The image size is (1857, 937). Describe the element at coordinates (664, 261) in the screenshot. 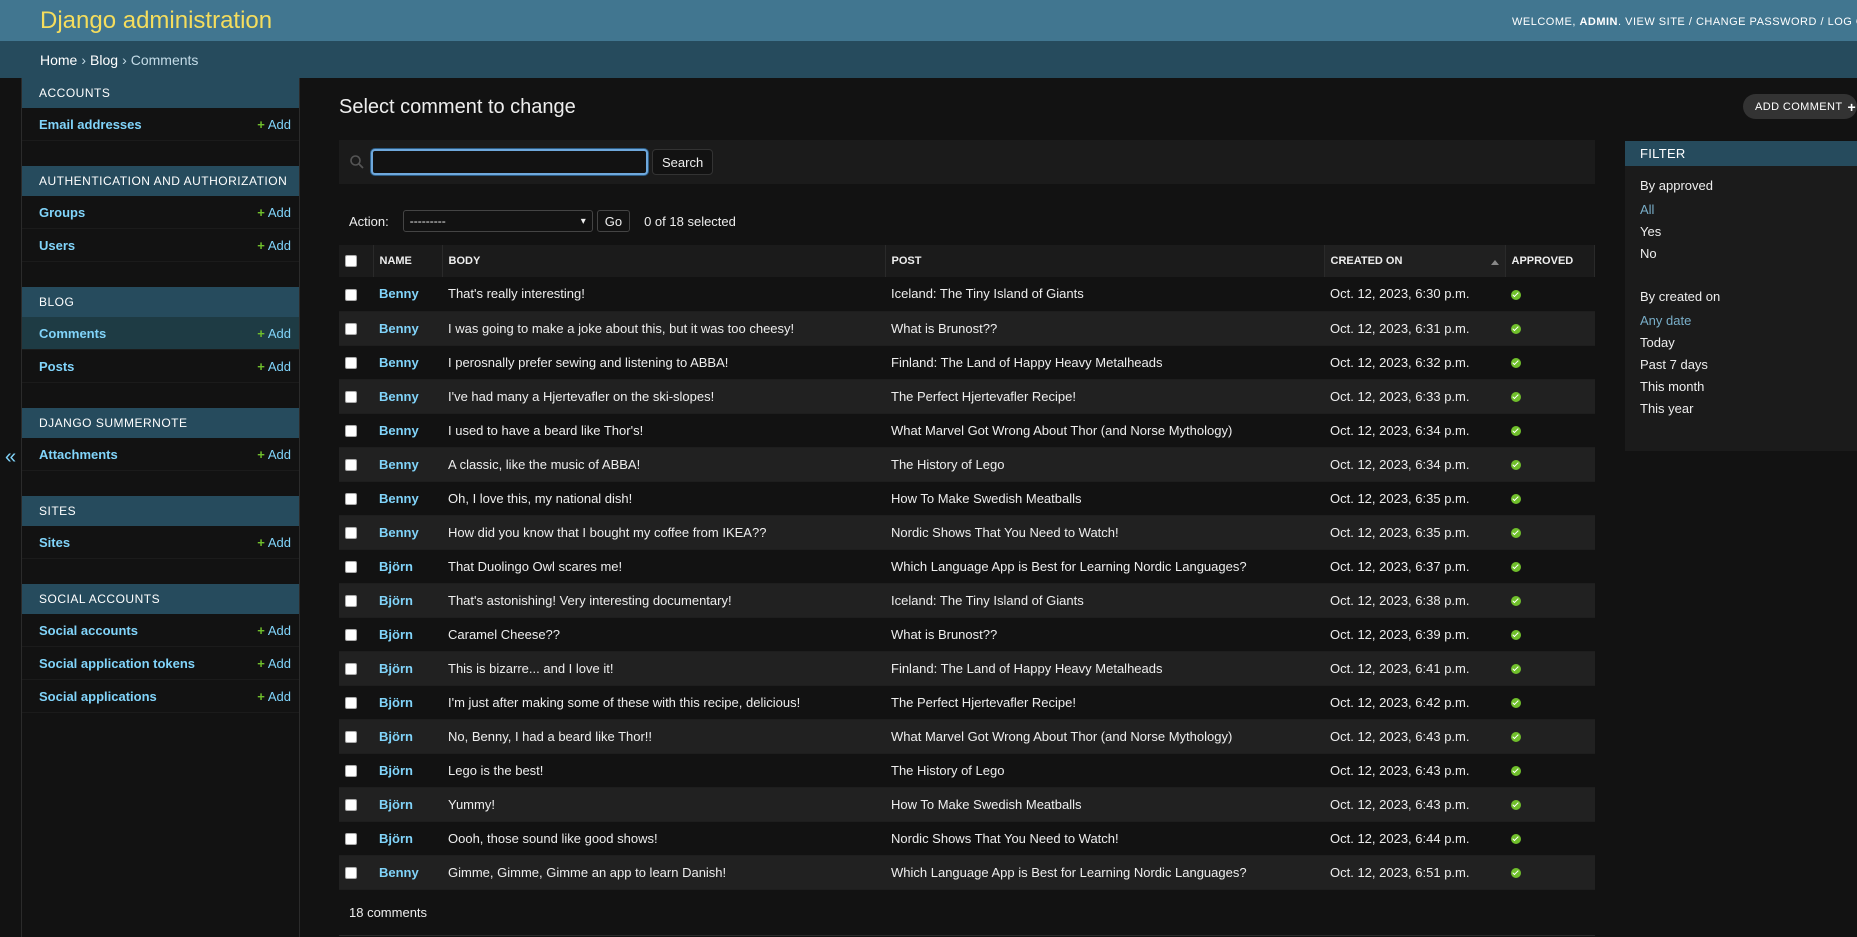

I see `column-header-body: Body` at that location.